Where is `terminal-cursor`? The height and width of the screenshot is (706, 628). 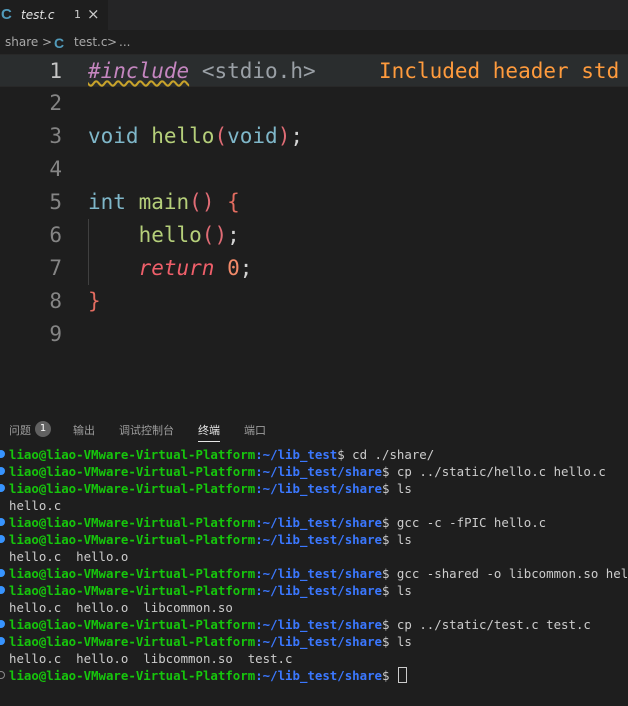
terminal-cursor is located at coordinates (402, 675).